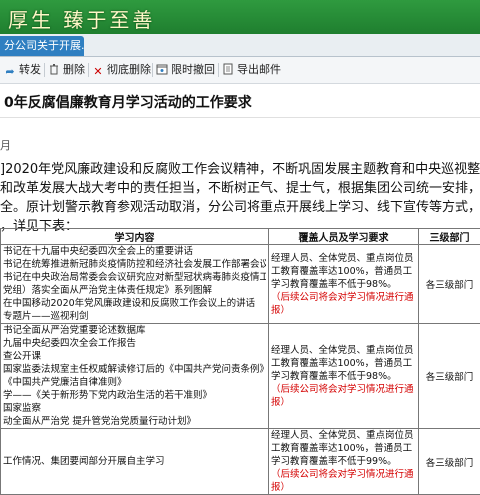  I want to click on table-header-row: 学习内容 覆盖人员及学习要求 三级部门, so click(240, 237).